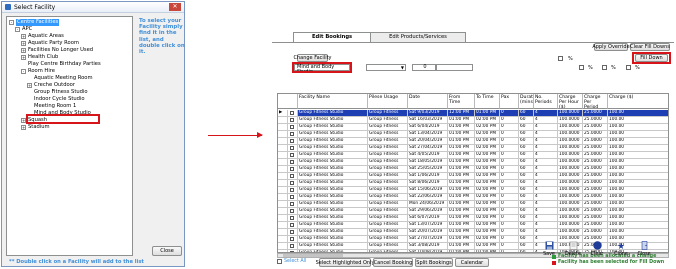 The width and height of the screenshot is (676, 269). I want to click on tree-node: - Room Hire, so click(38, 71).